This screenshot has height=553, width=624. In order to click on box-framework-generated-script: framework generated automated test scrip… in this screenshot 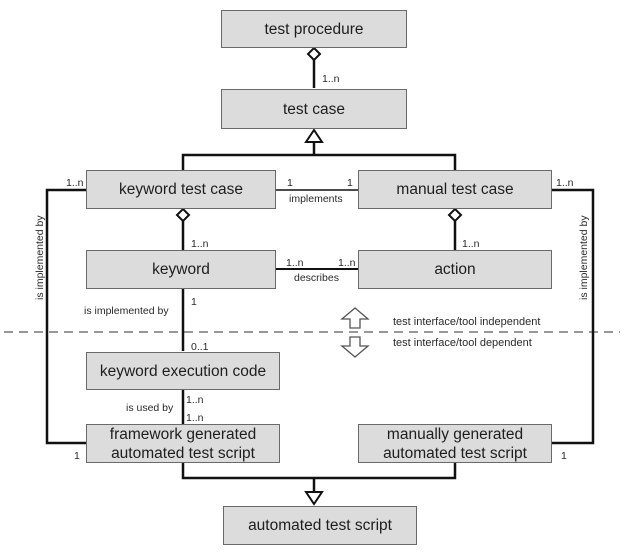, I will do `click(183, 443)`.